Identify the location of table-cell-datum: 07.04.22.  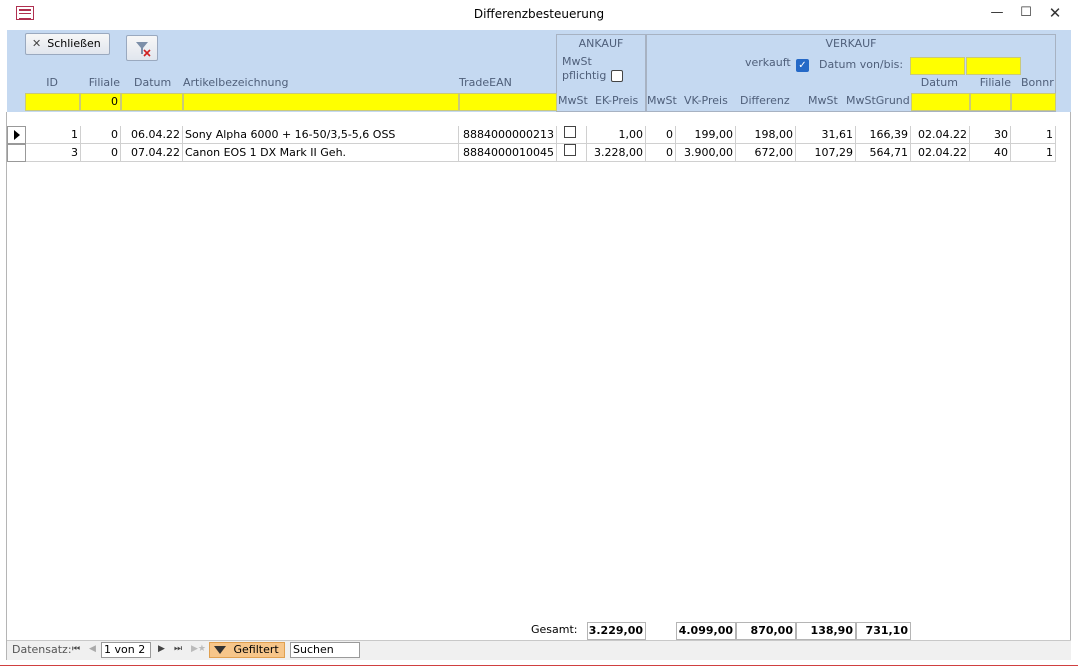
(152, 153).